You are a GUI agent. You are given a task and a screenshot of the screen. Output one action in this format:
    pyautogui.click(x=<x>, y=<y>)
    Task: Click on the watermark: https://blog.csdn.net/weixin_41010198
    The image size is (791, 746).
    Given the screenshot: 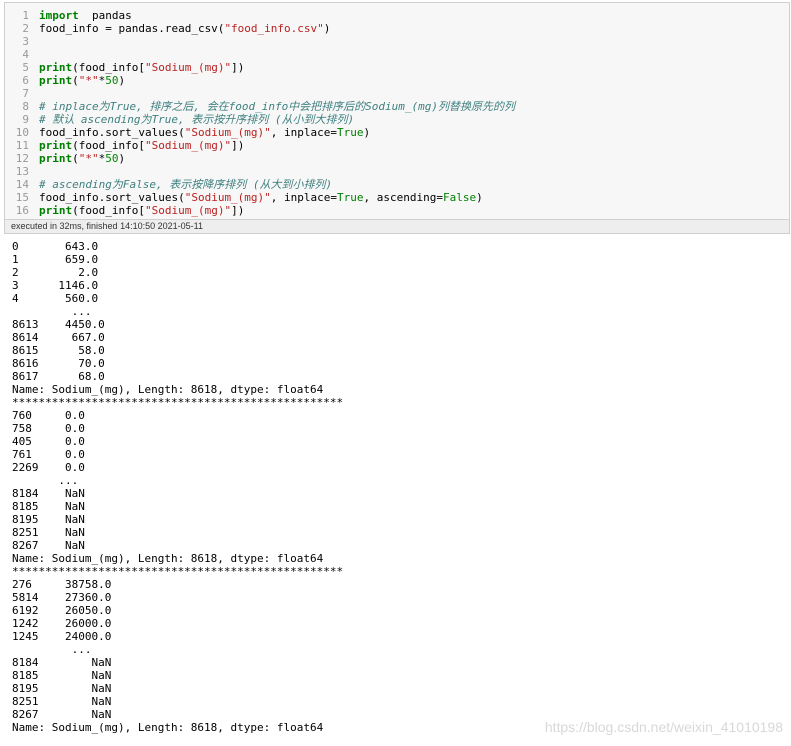 What is the action you would take?
    pyautogui.click(x=663, y=727)
    